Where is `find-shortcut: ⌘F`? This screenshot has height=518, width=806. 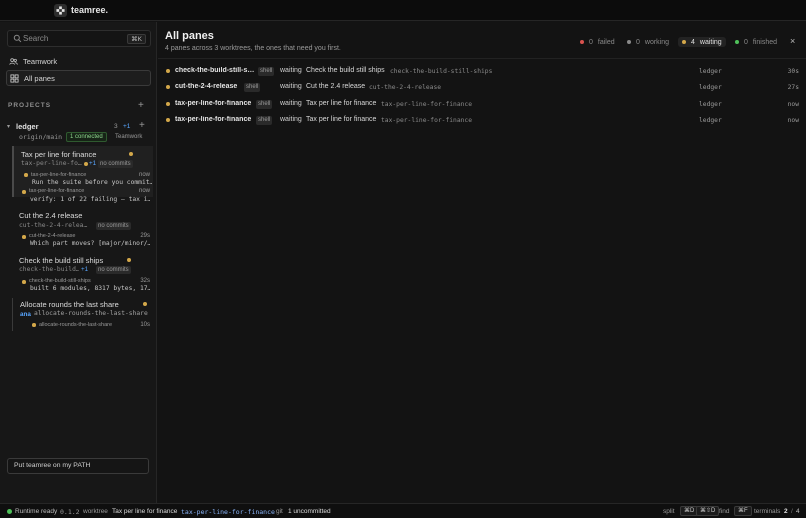 find-shortcut: ⌘F is located at coordinates (743, 511).